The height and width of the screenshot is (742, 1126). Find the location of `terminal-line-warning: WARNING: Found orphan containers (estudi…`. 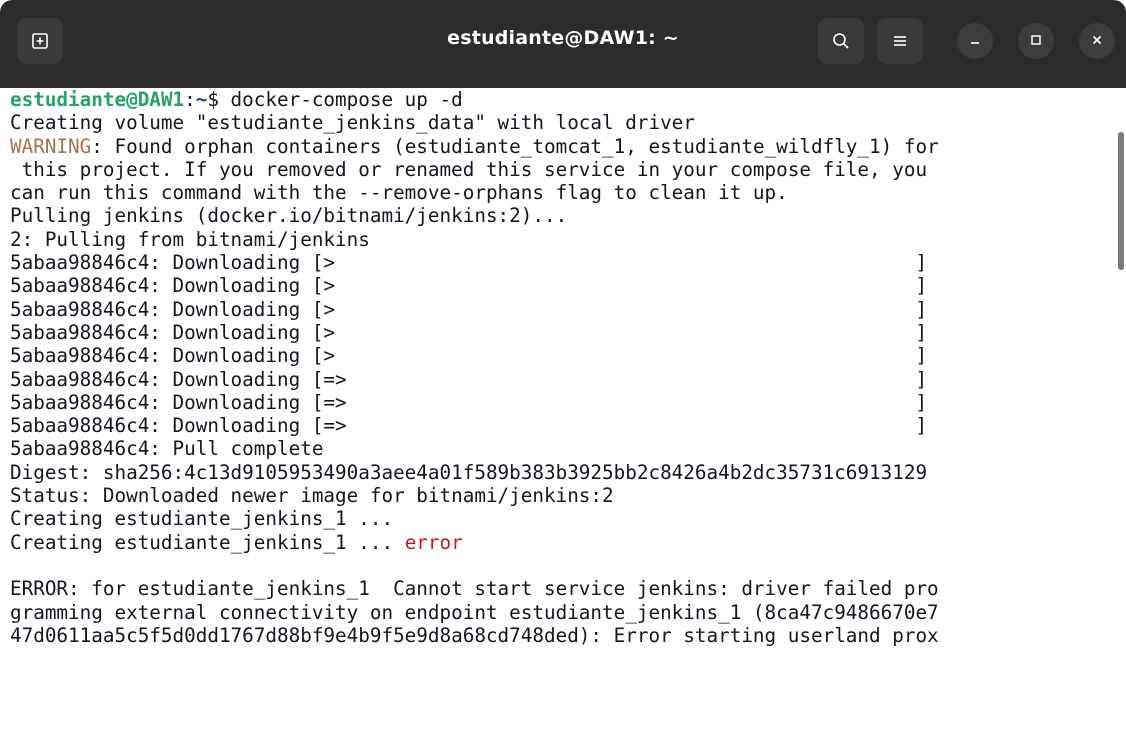

terminal-line-warning: WARNING: Found orphan containers (estudi… is located at coordinates (558, 146).